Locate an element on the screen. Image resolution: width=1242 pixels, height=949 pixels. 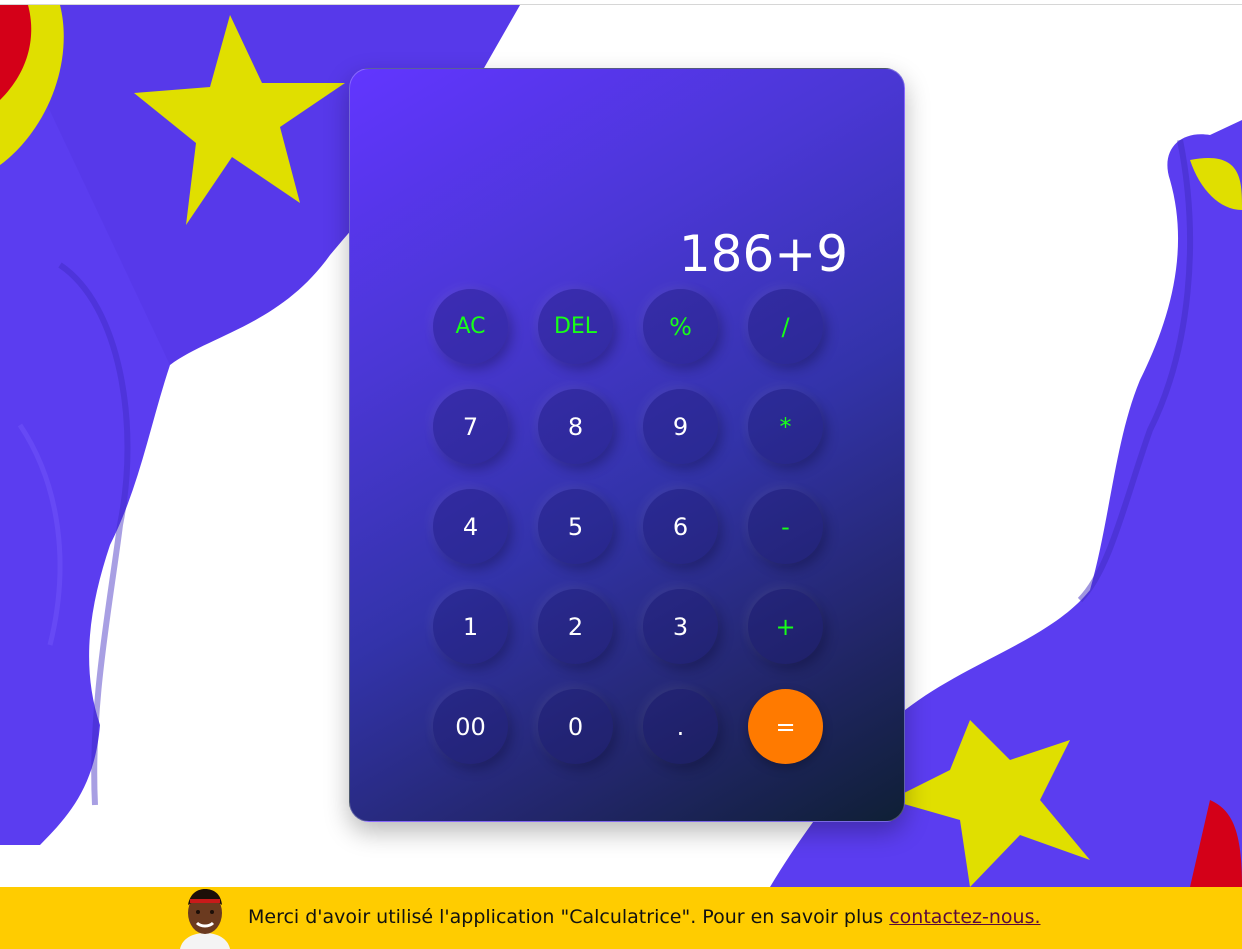
percent-button: % is located at coordinates (680, 326).